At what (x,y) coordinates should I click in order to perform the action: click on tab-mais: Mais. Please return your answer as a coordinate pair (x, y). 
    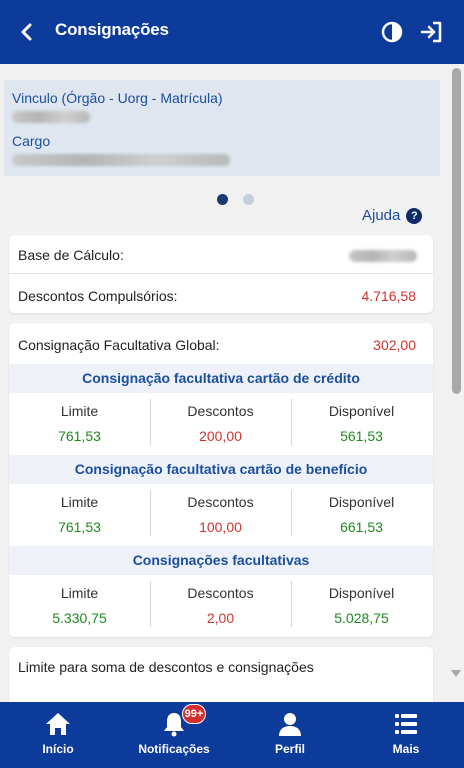
    Looking at the image, I should click on (406, 735).